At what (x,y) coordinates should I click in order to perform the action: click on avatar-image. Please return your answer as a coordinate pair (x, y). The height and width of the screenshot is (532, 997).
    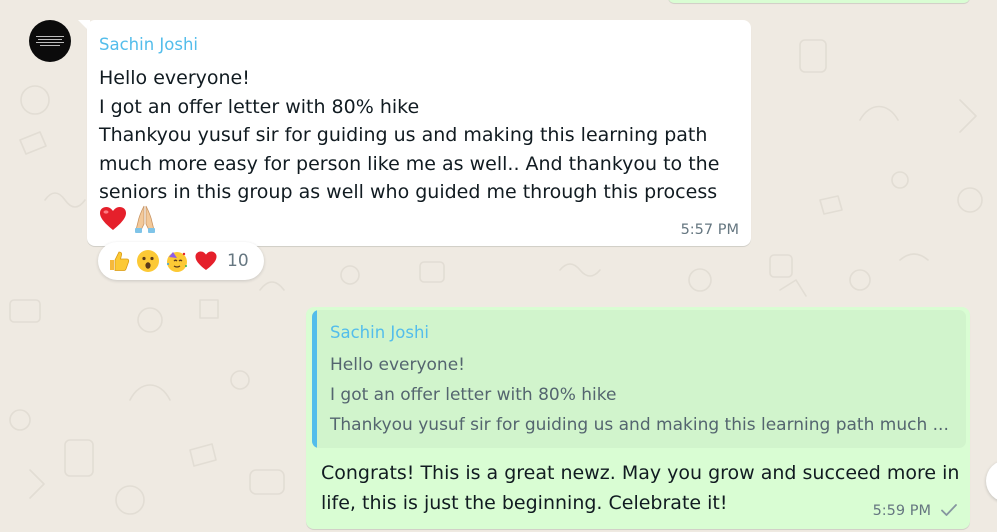
    Looking at the image, I should click on (50, 41).